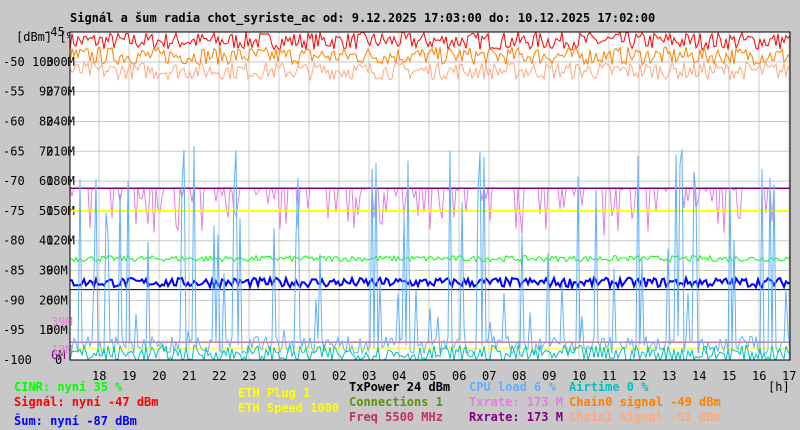 Image resolution: width=800 pixels, height=430 pixels. I want to click on legend-eth-speed: ETH Speed 1000, so click(289, 408).